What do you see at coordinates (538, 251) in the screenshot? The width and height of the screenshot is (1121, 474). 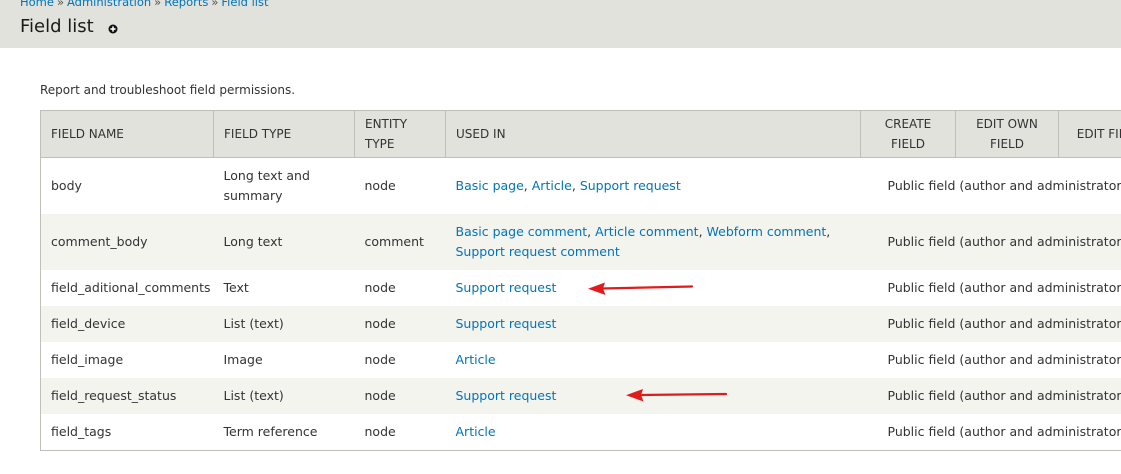 I see `used-in-link: Support request comment` at bounding box center [538, 251].